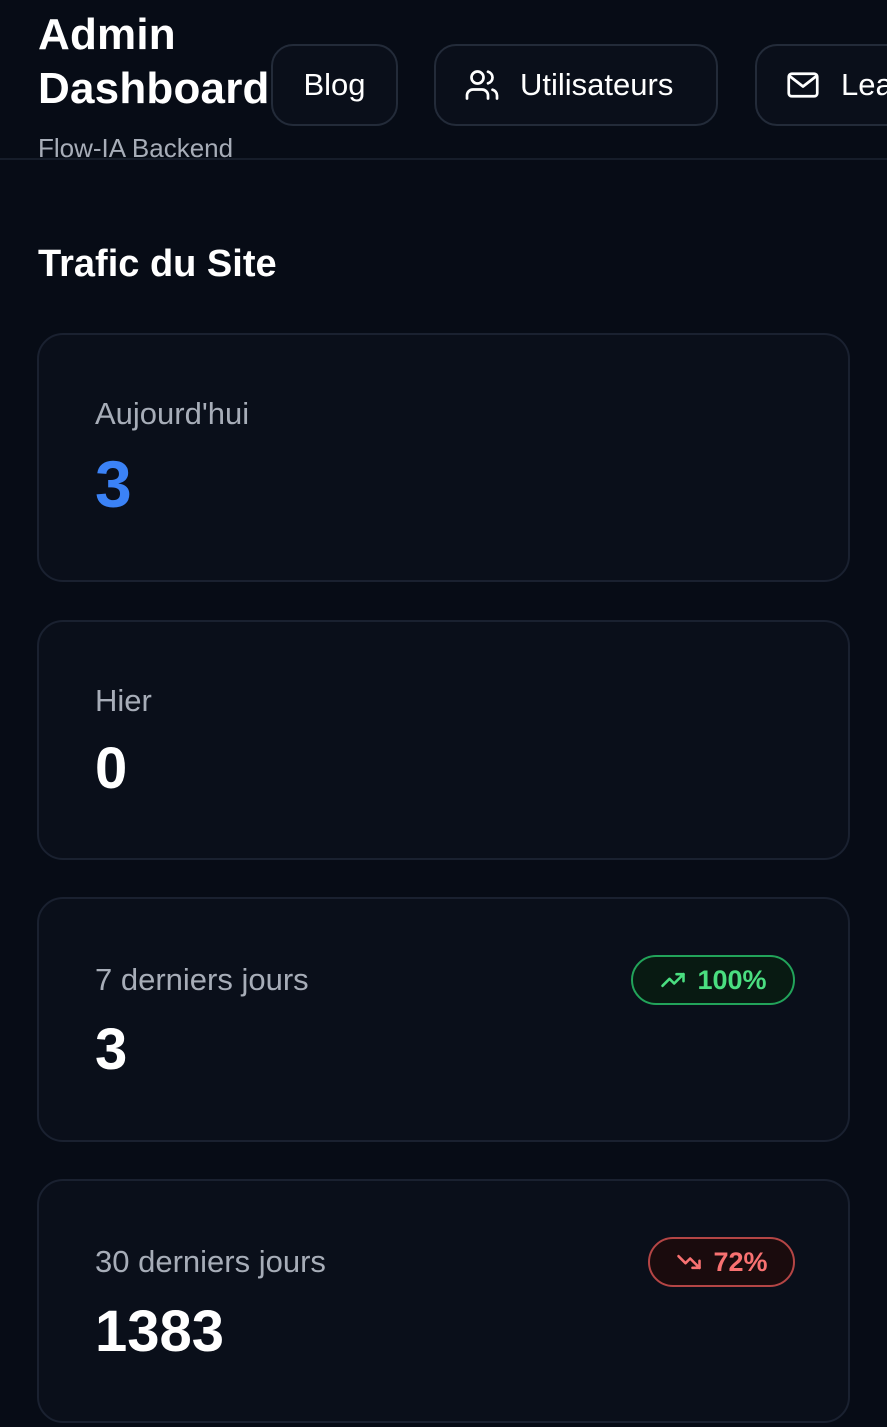  Describe the element at coordinates (597, 84) in the screenshot. I see `nav-users-label: Utilisateurs` at that location.